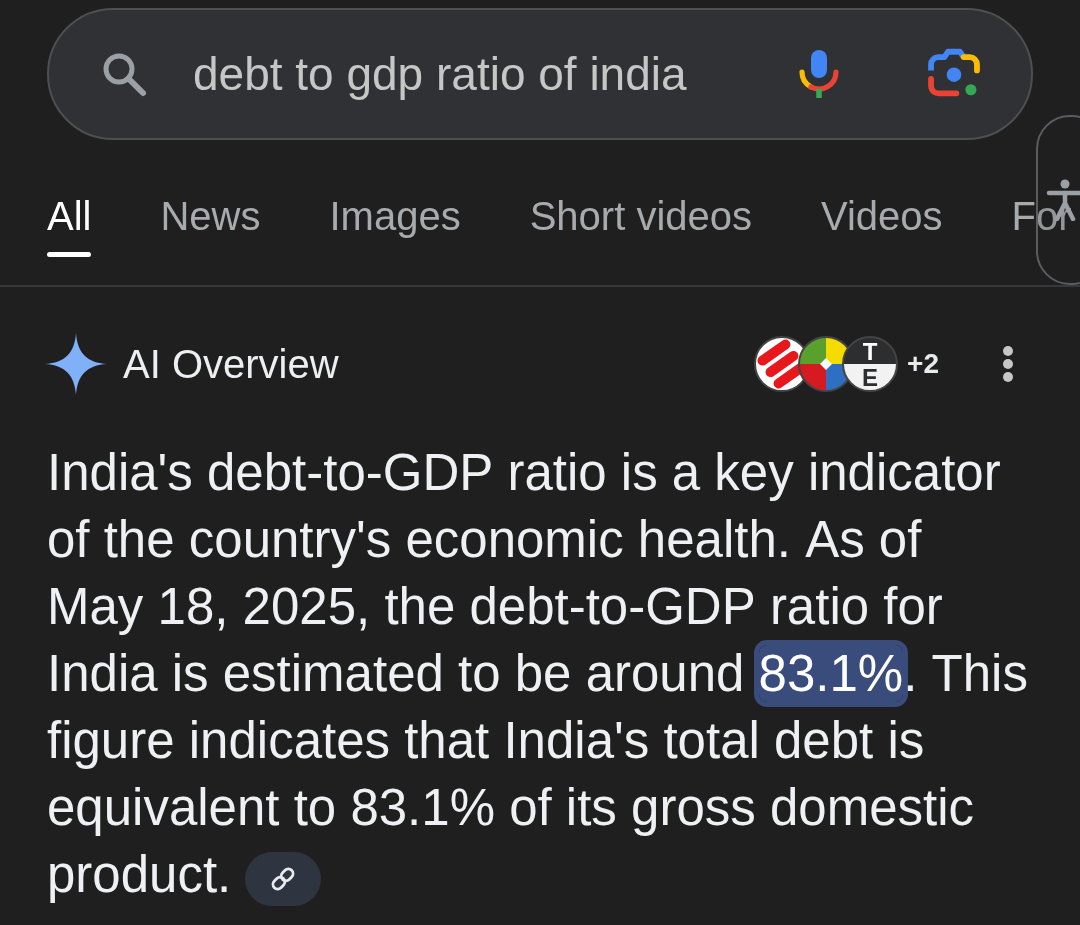 Image resolution: width=1080 pixels, height=925 pixels. Describe the element at coordinates (395, 225) in the screenshot. I see `tab: Images` at that location.